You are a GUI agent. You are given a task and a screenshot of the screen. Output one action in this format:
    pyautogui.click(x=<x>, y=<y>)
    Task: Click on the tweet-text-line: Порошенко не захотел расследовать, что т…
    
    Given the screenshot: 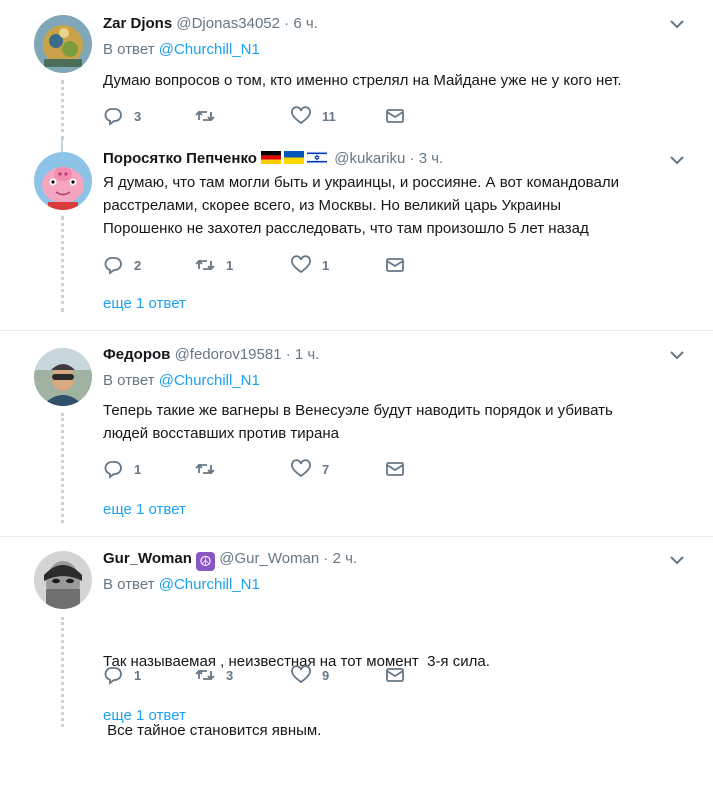 What is the action you would take?
    pyautogui.click(x=346, y=228)
    